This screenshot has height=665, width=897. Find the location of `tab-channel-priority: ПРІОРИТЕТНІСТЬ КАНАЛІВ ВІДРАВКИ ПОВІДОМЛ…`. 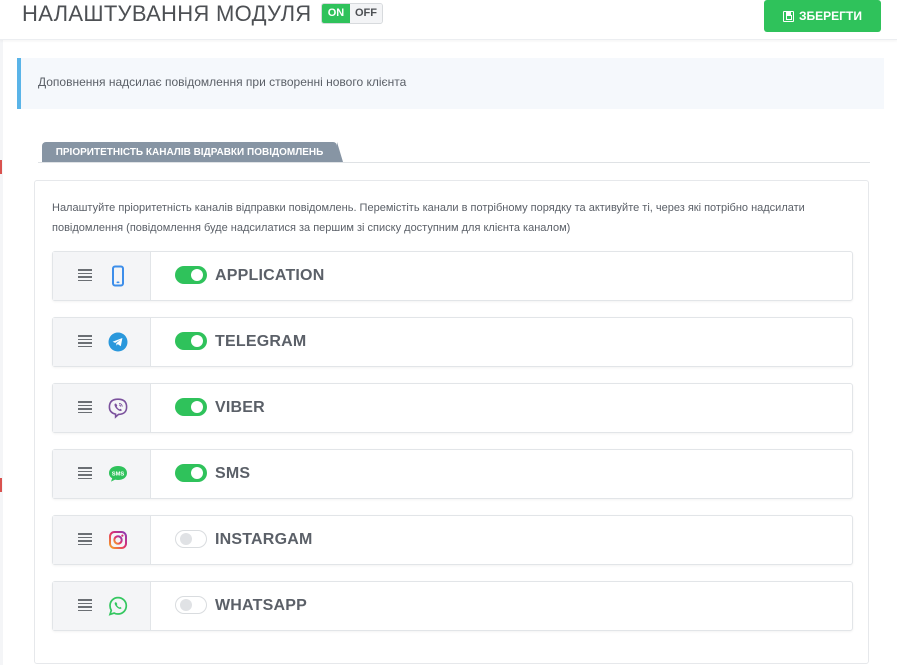

tab-channel-priority: ПРІОРИТЕТНІСТЬ КАНАЛІВ ВІДРАВКИ ПОВІДОМЛ… is located at coordinates (192, 152).